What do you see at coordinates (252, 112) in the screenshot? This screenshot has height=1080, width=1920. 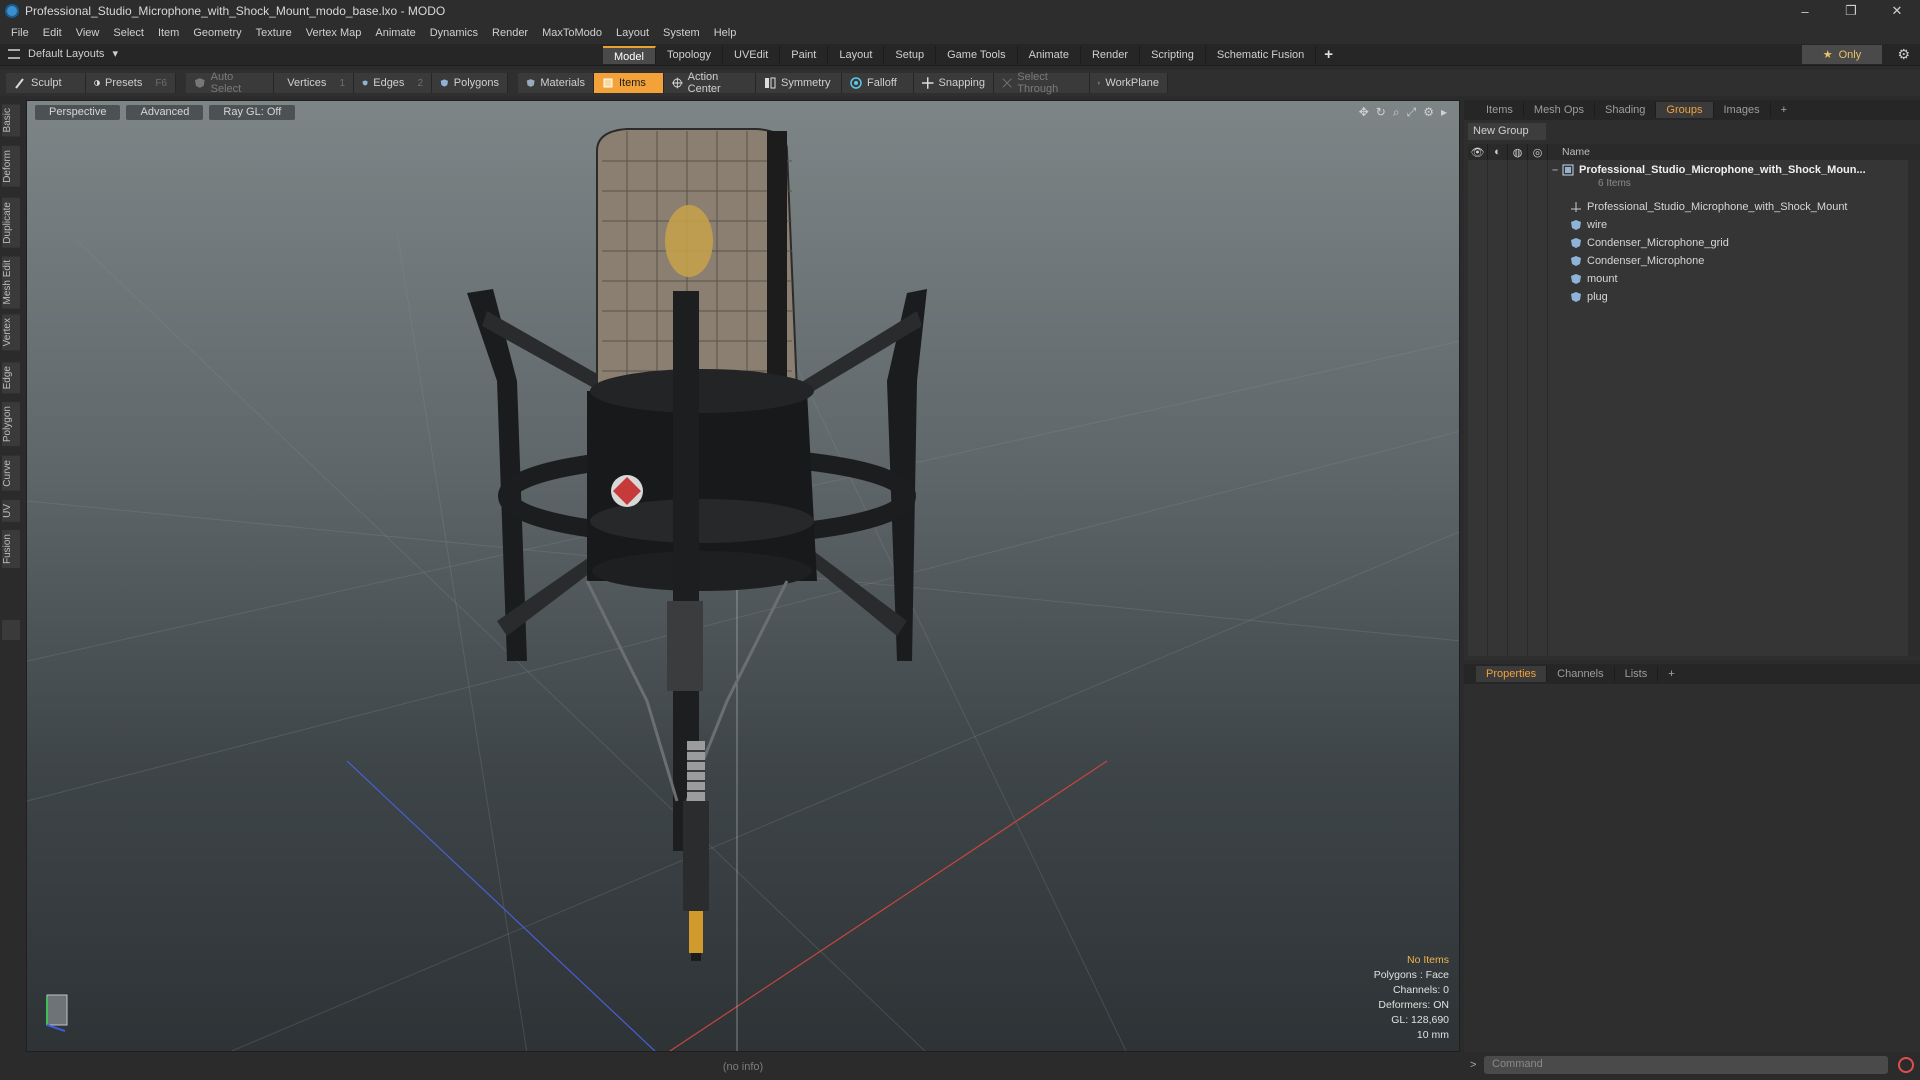 I see `raygl-toggle: Ray GL: Off` at bounding box center [252, 112].